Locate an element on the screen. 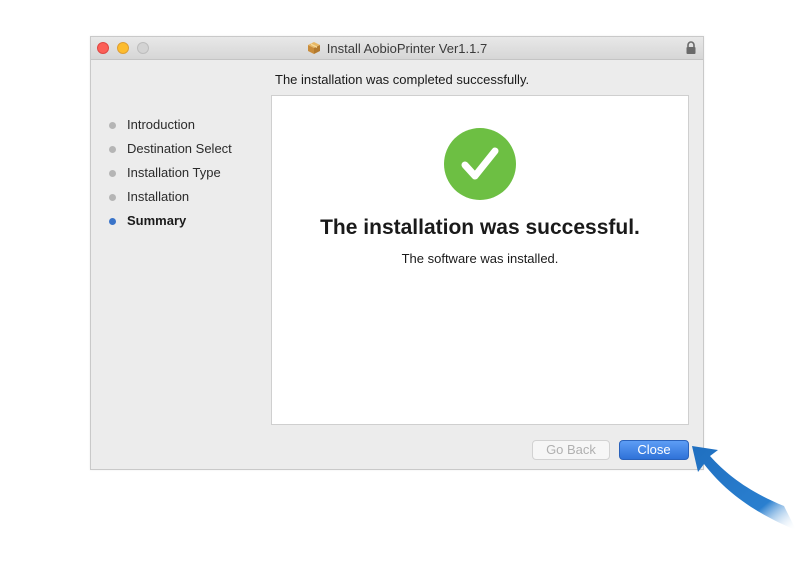  sidebar-item-installation-type: Installation Type is located at coordinates (169, 177).